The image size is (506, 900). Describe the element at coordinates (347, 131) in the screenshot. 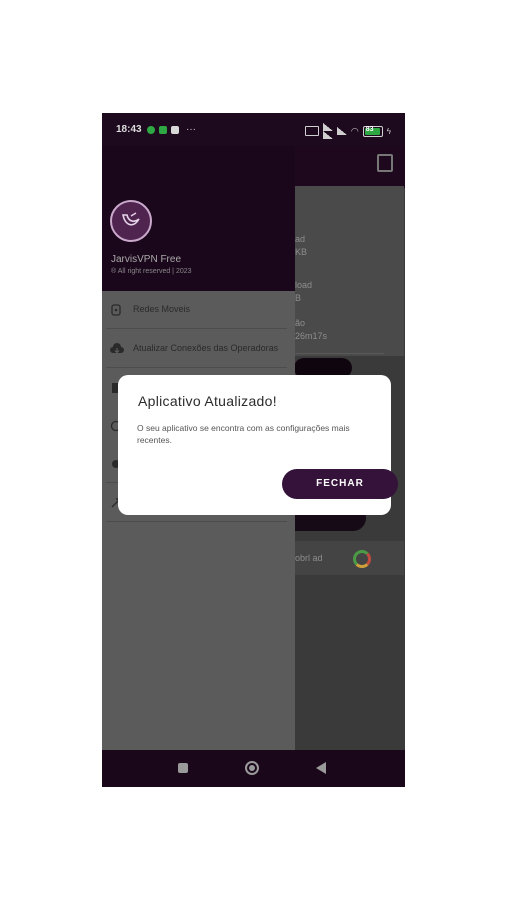

I see `system-icons: ◠ 83 ϟ` at that location.